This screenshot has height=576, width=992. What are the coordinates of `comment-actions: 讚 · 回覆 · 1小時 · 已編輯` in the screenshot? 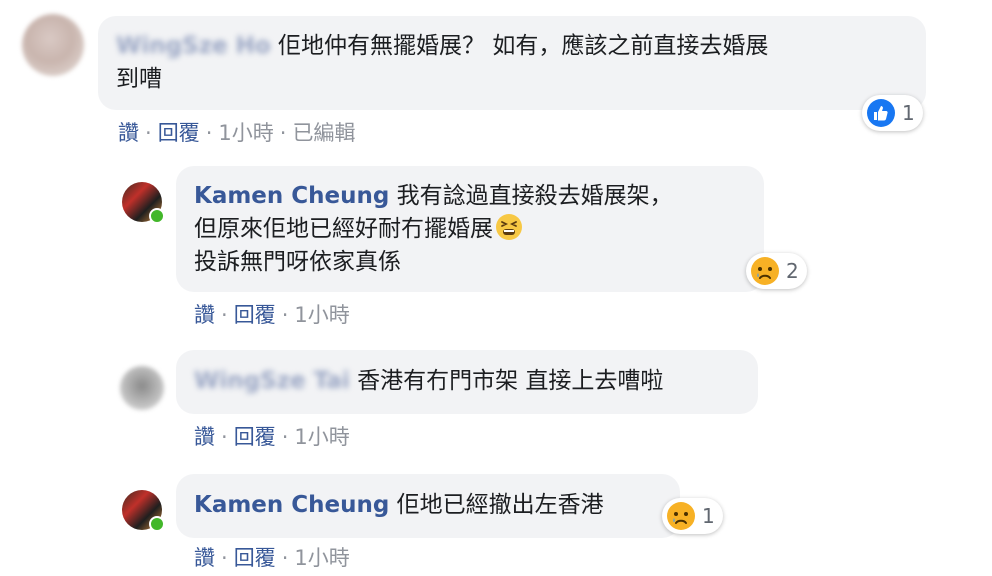 It's located at (236, 132).